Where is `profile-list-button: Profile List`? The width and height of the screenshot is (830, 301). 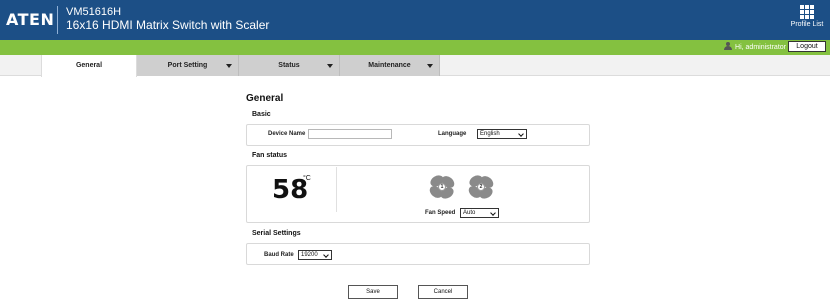 profile-list-button: Profile List is located at coordinates (807, 16).